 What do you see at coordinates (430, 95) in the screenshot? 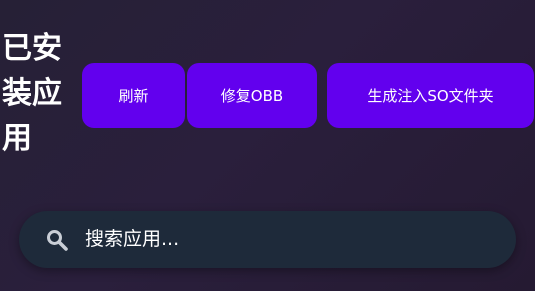
I see `generate-so-folder-button: 生成注入SO文件夹` at bounding box center [430, 95].